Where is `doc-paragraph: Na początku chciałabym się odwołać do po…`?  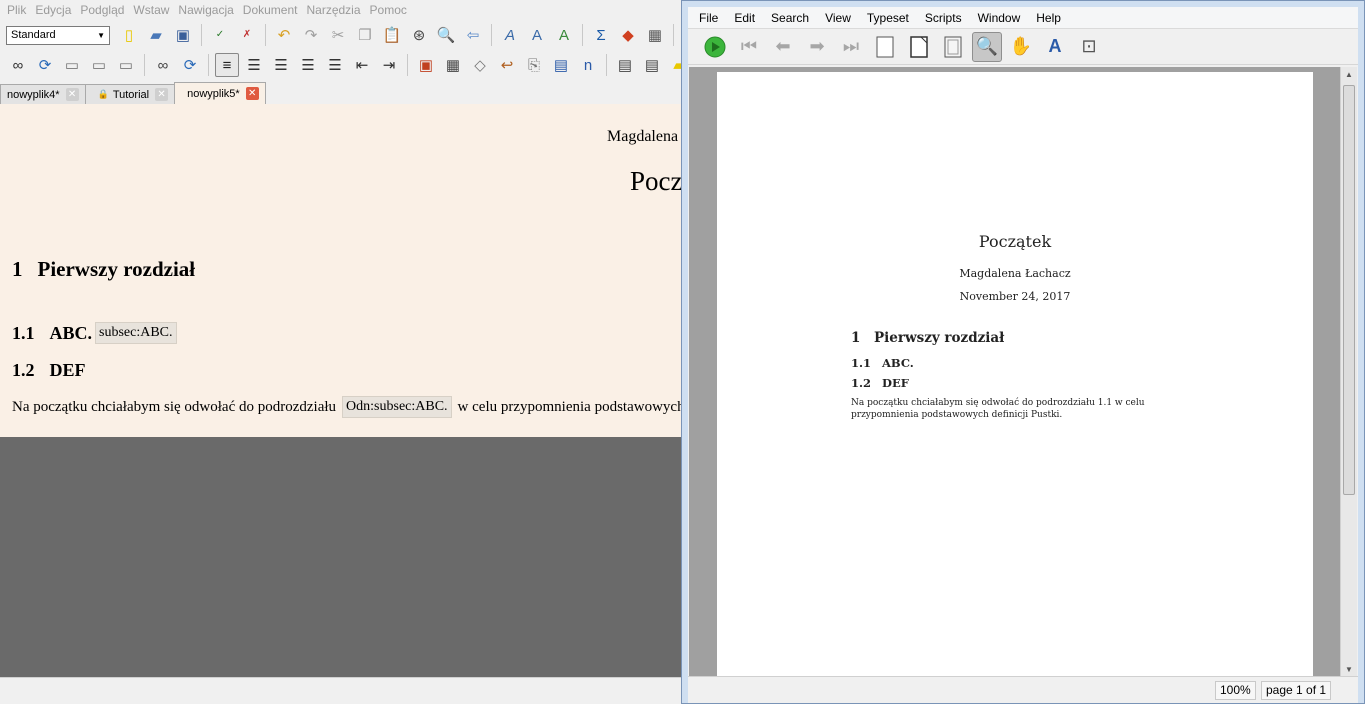
doc-paragraph: Na początku chciałabym się odwołać do po… is located at coordinates (348, 407).